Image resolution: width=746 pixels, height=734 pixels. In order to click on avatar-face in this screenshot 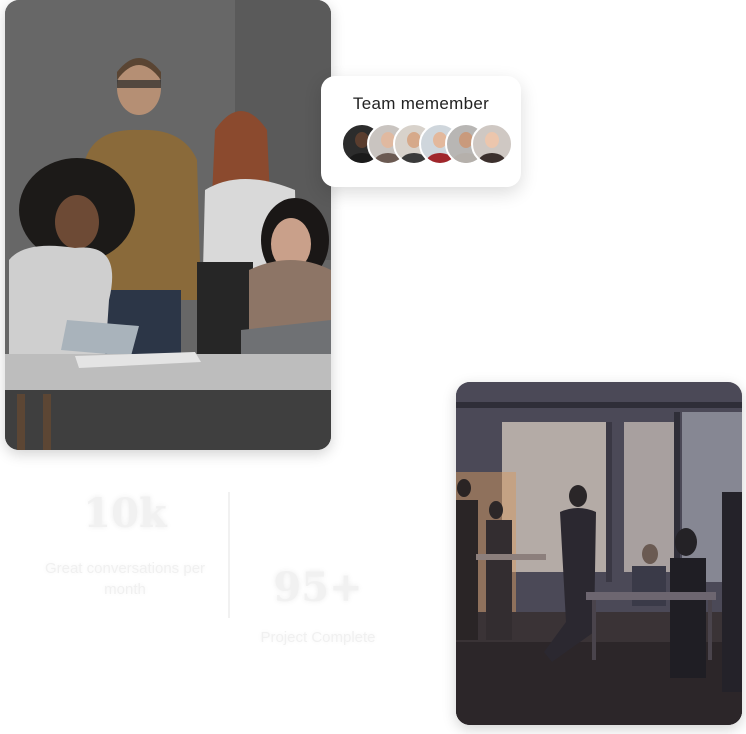, I will do `click(492, 140)`.